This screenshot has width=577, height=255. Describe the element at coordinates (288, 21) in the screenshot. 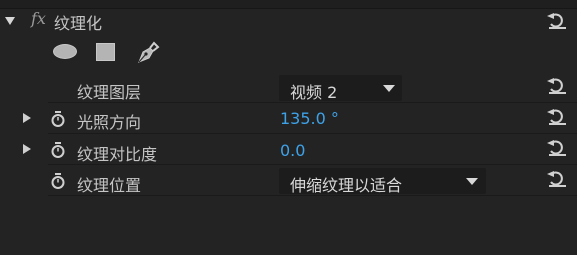

I see `effect-header: fx 纹理化` at that location.